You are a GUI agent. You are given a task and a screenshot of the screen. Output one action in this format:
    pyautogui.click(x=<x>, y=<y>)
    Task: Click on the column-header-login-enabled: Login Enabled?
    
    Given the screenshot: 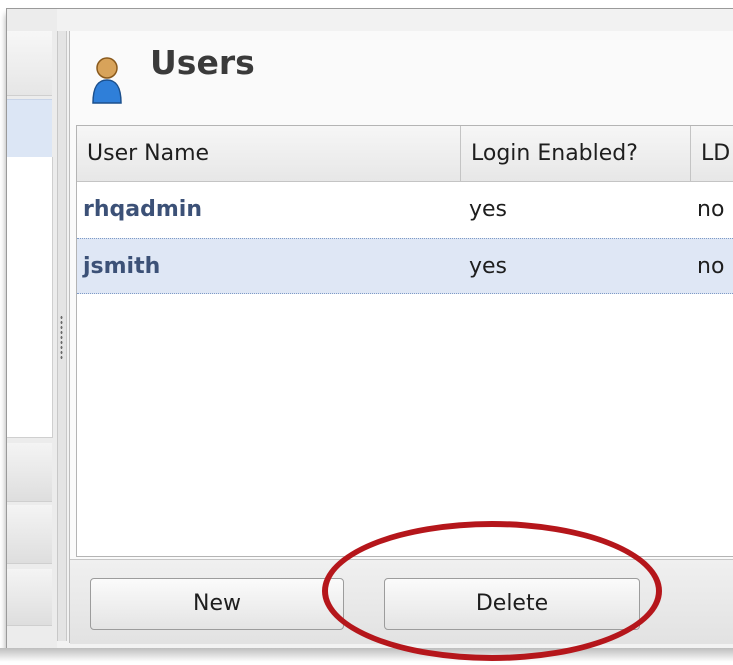 What is the action you would take?
    pyautogui.click(x=576, y=154)
    